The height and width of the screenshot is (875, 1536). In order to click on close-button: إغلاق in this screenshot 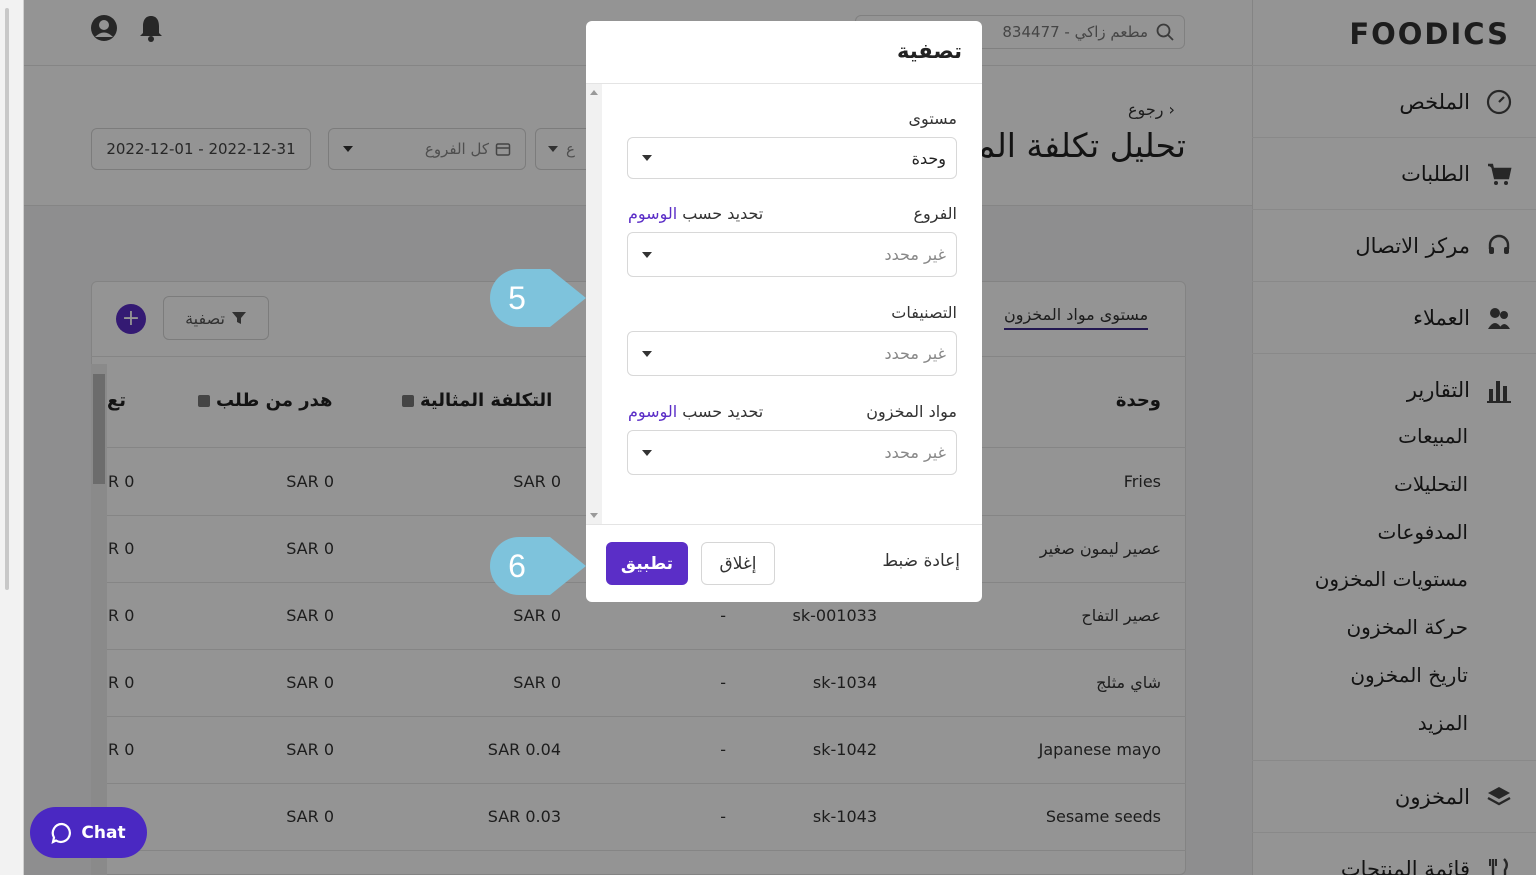, I will do `click(738, 563)`.